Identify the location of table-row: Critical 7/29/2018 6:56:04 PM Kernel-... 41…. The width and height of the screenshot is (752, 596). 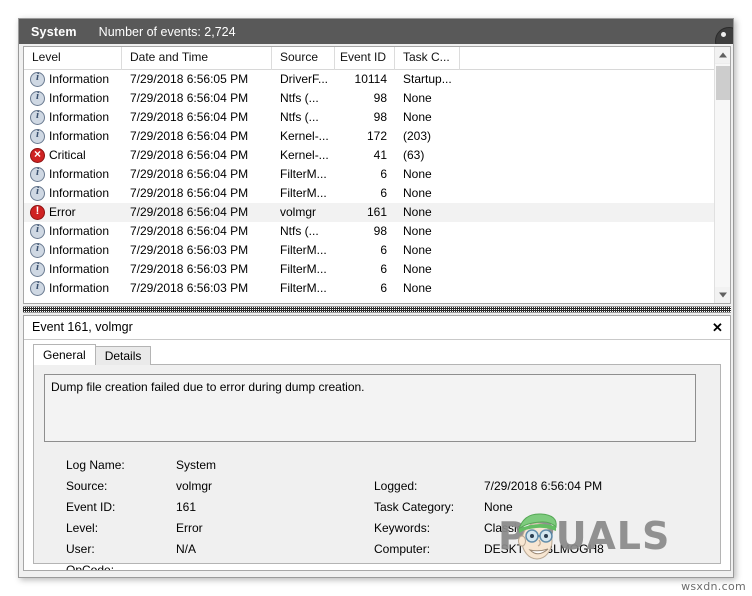
(370, 155).